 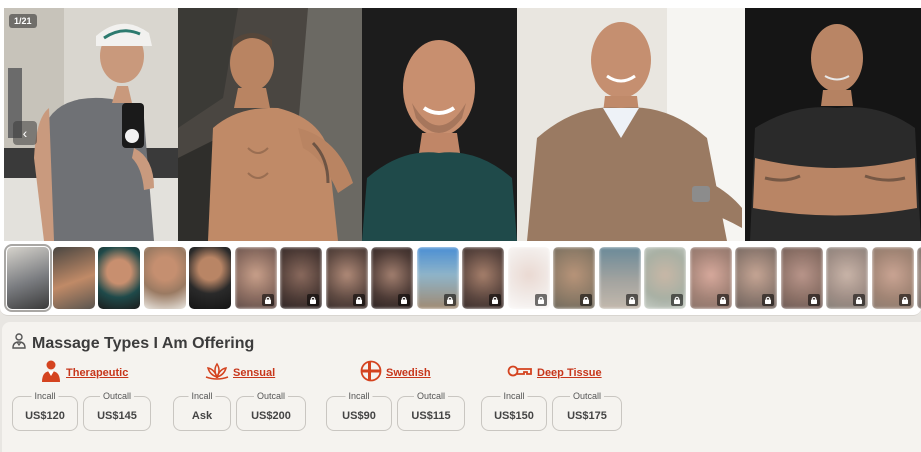 What do you see at coordinates (371, 373) in the screenshot?
I see `swedish-cross-icon` at bounding box center [371, 373].